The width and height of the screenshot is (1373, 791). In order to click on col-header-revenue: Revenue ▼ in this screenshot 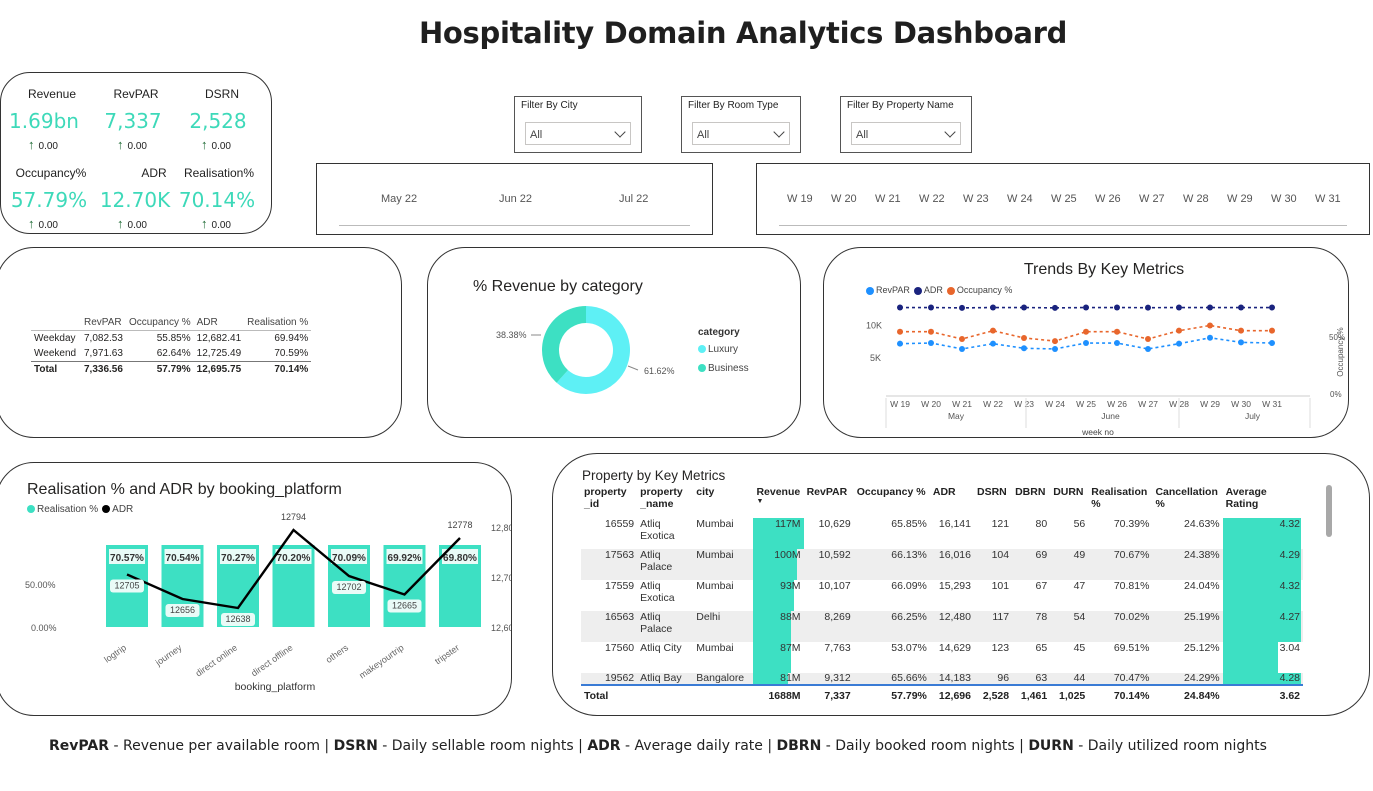, I will do `click(778, 502)`.